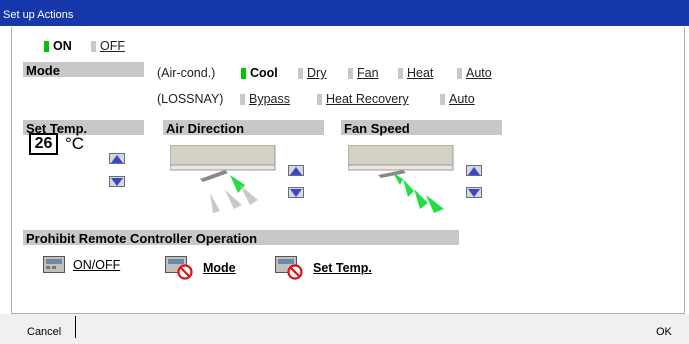  Describe the element at coordinates (186, 73) in the screenshot. I see `aircond-label: (Air-cond.)` at that location.